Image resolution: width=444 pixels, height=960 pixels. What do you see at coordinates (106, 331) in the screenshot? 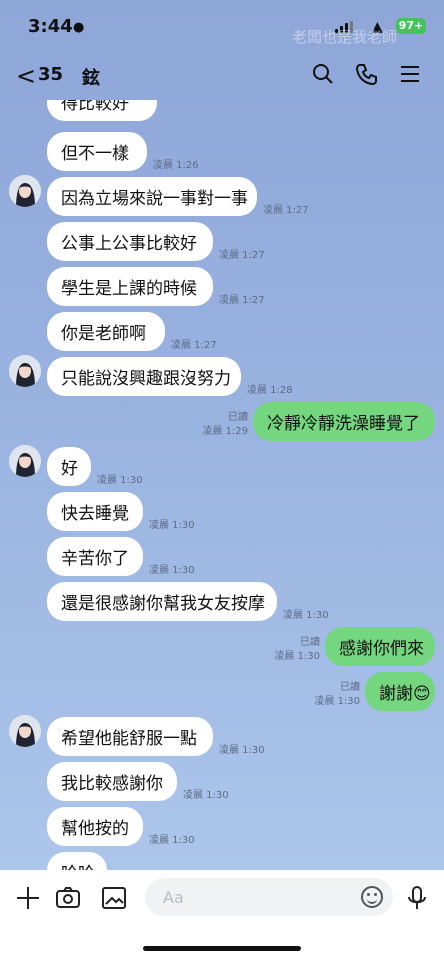
I see `received-message-bubble: 你是老師啊` at bounding box center [106, 331].